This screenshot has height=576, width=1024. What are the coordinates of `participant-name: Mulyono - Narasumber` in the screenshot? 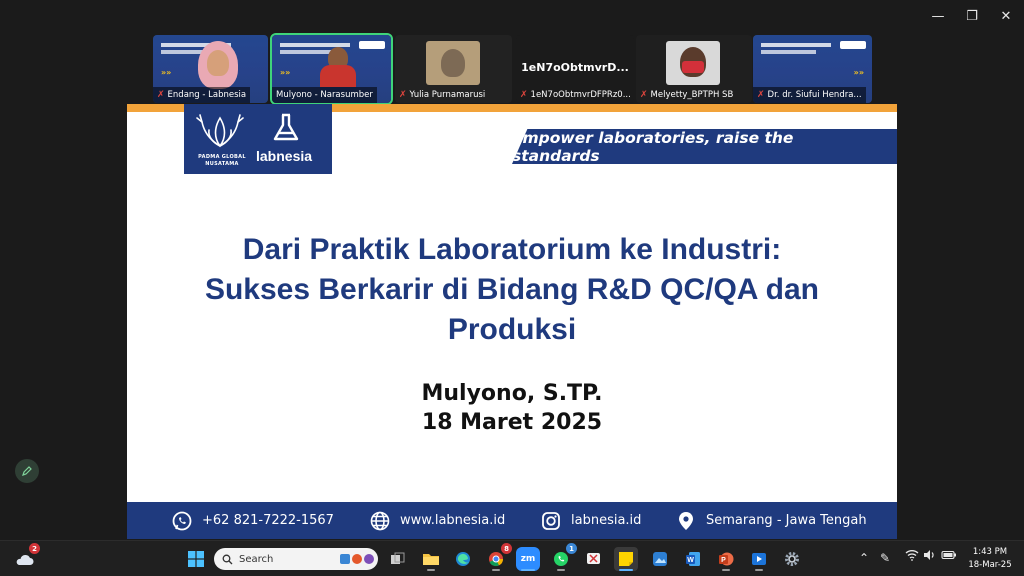 It's located at (324, 95).